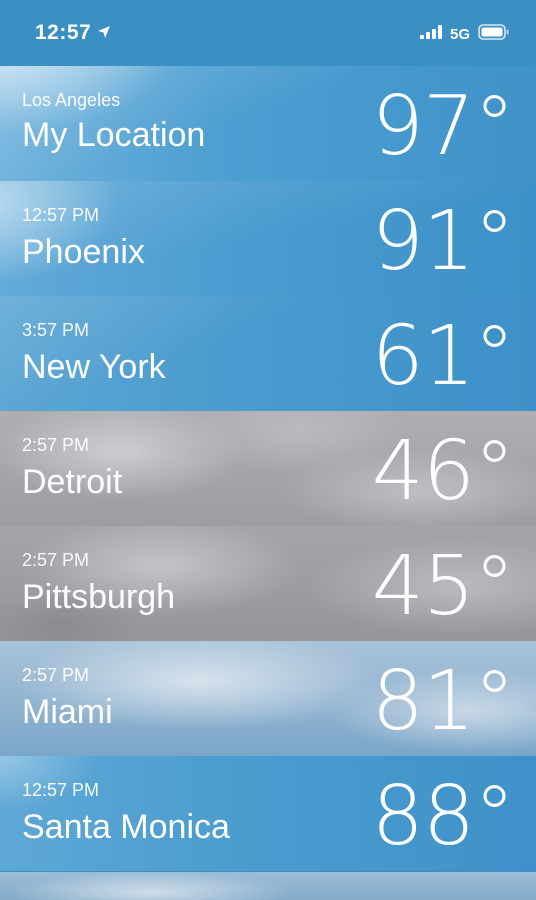 The height and width of the screenshot is (900, 536). Describe the element at coordinates (94, 367) in the screenshot. I see `location-name: New York` at that location.